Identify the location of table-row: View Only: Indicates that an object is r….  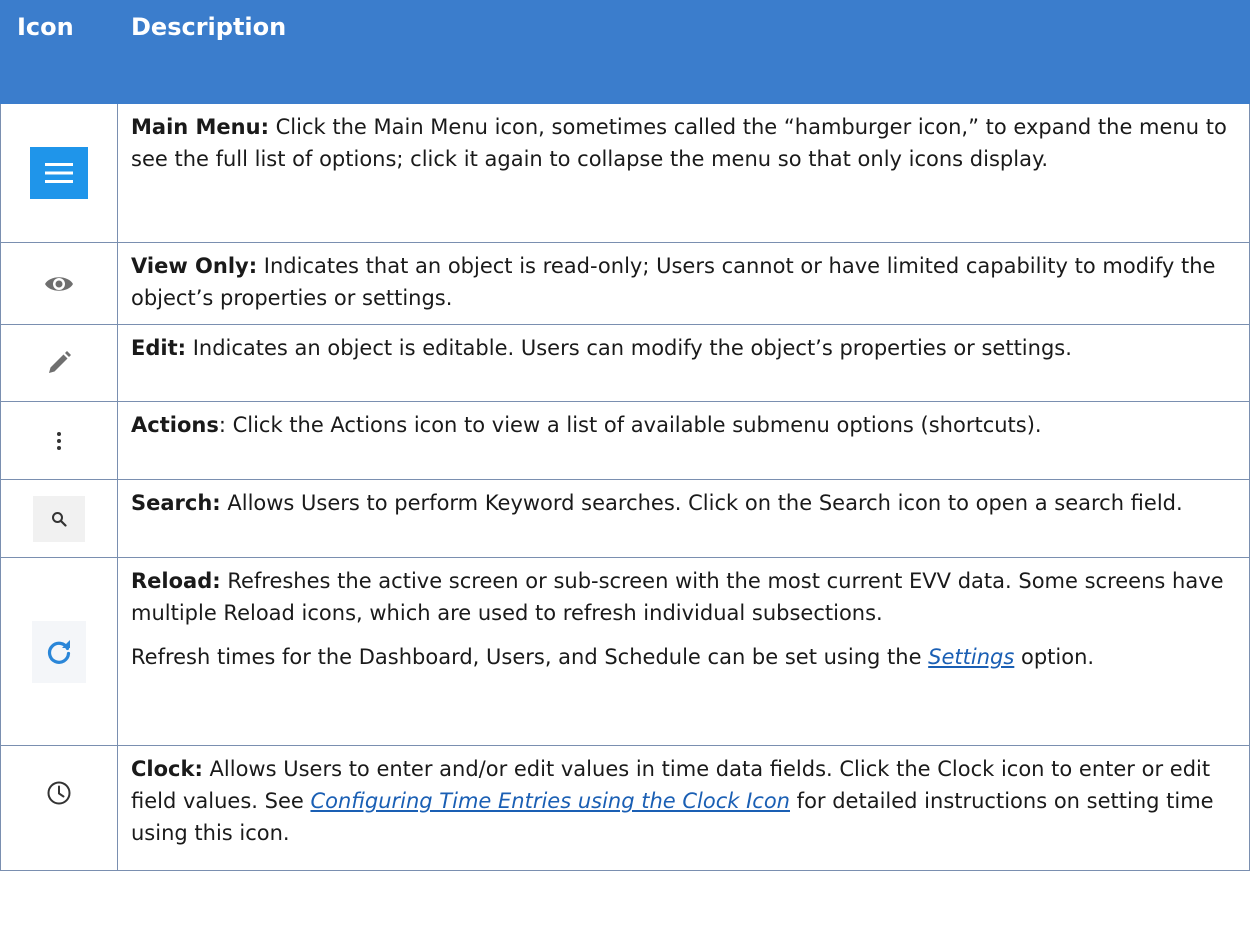
(625, 283).